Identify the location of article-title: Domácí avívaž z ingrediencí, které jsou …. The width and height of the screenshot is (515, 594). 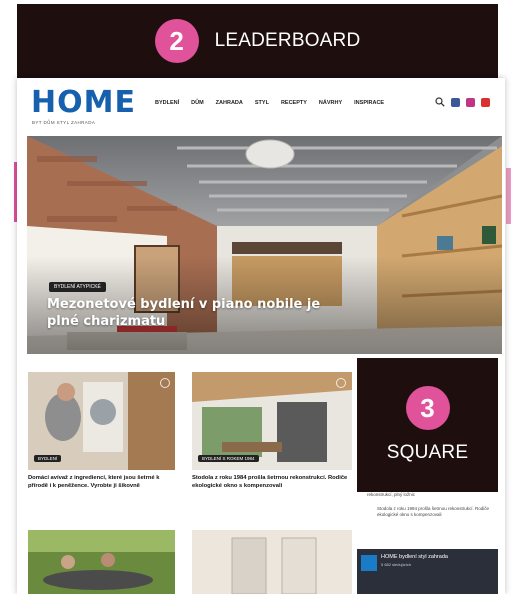
(101, 482).